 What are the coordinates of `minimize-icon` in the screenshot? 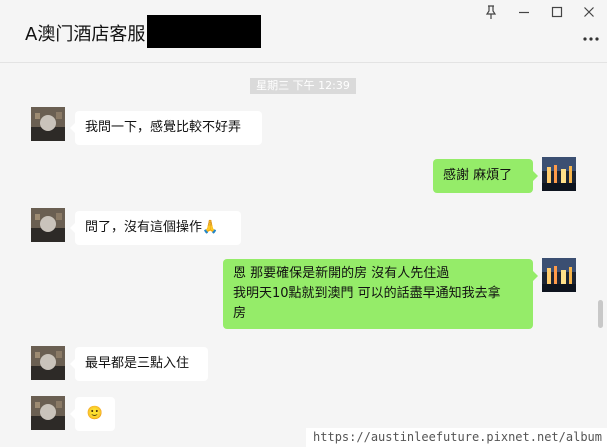 It's located at (524, 12).